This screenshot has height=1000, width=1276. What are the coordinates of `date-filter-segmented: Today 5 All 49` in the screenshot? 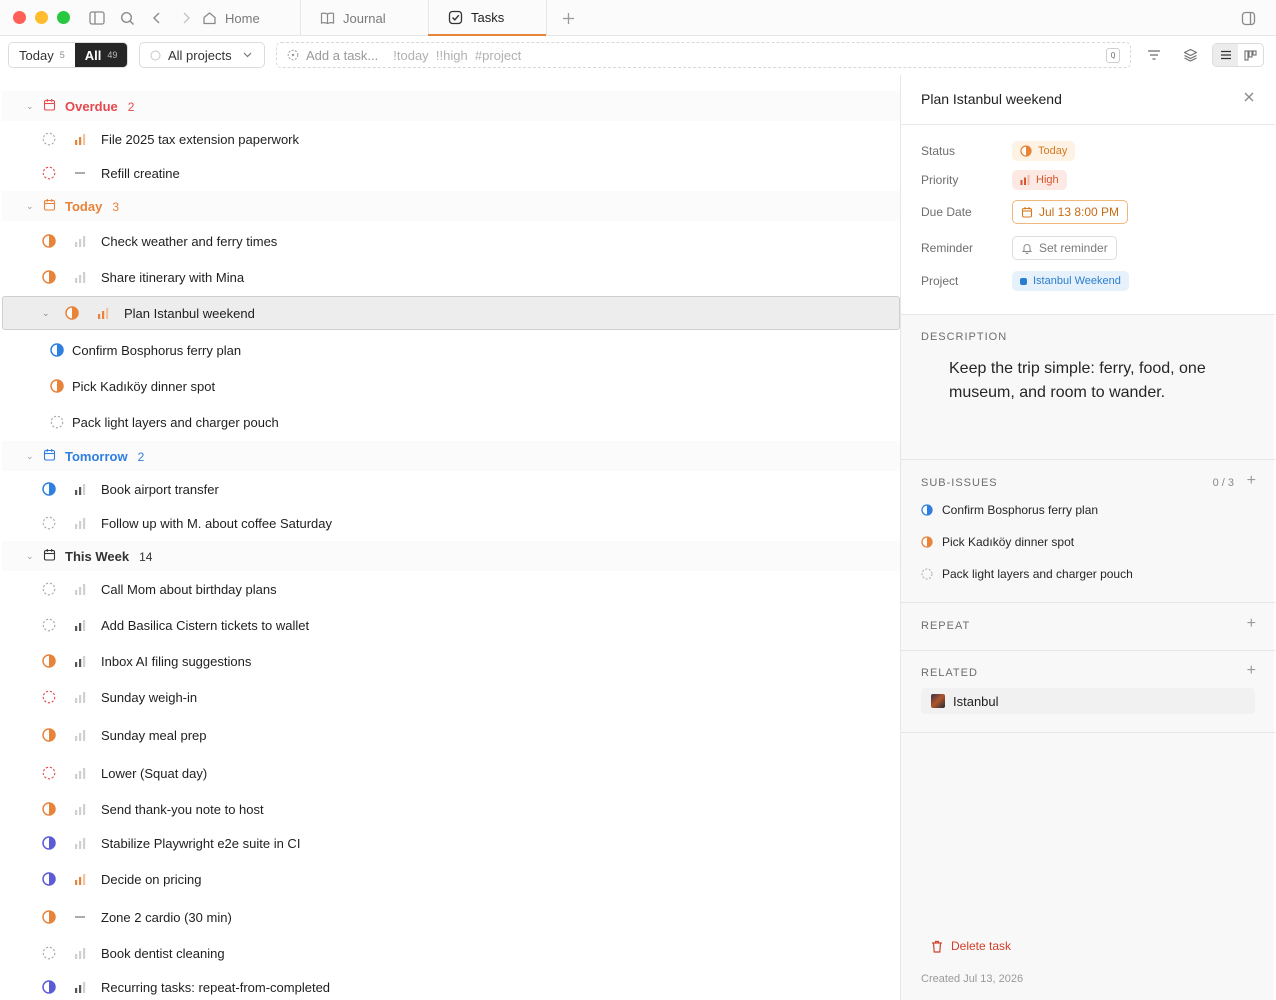 It's located at (68, 55).